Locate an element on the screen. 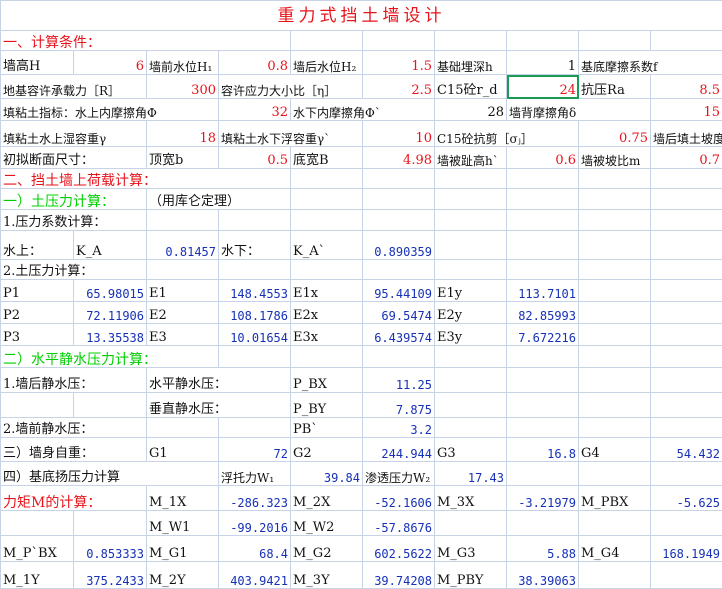 The image size is (722, 589). label-g3: G3 is located at coordinates (471, 450).